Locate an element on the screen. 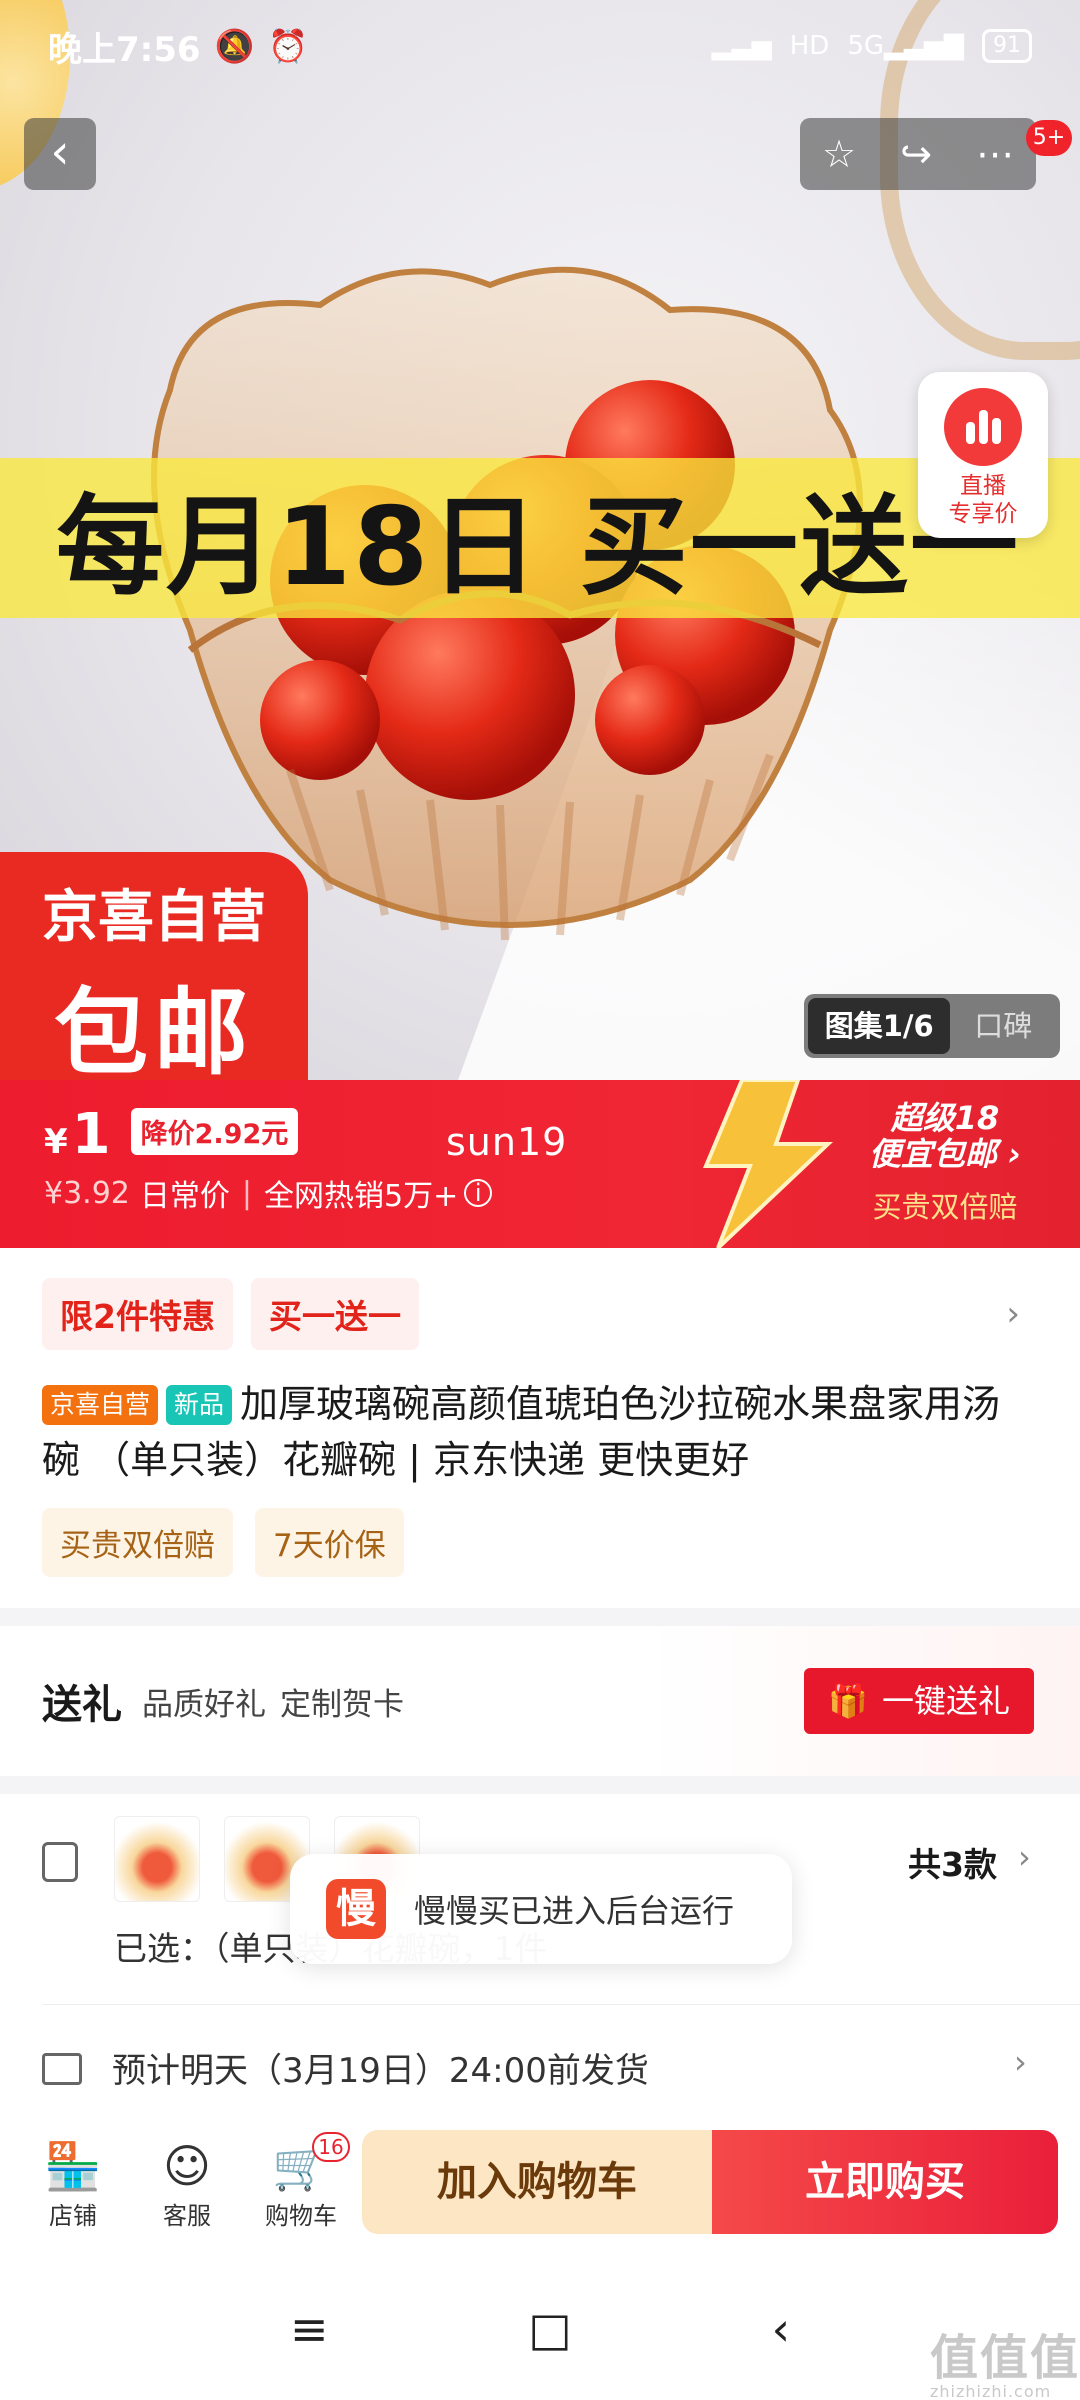 The height and width of the screenshot is (2400, 1080). live-label: 直播 is located at coordinates (983, 486).